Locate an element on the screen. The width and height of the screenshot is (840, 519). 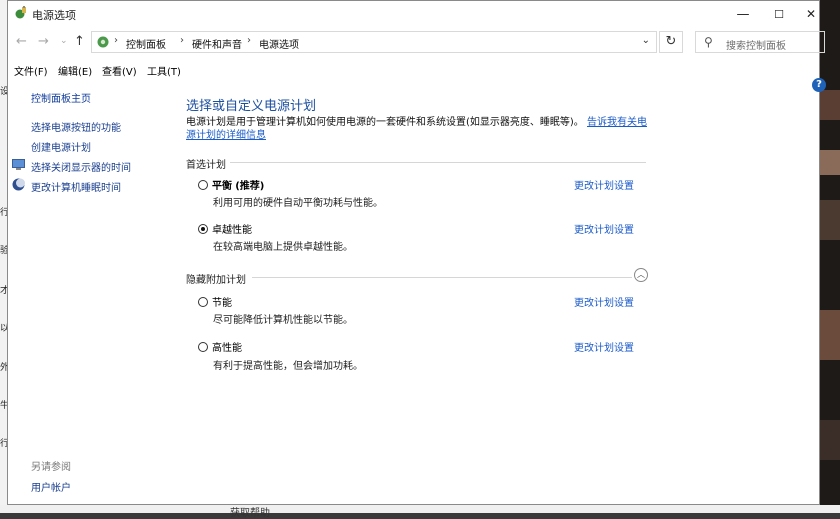
plan-desc-balanced: 利用可用的硬件自动平衡功耗与性能。 is located at coordinates (298, 203).